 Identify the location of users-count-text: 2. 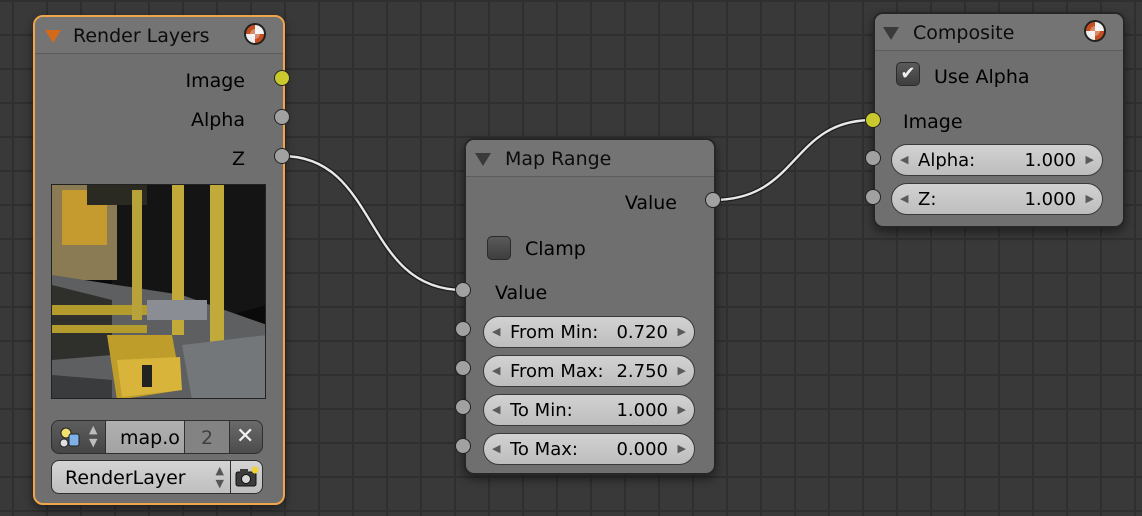
(207, 438).